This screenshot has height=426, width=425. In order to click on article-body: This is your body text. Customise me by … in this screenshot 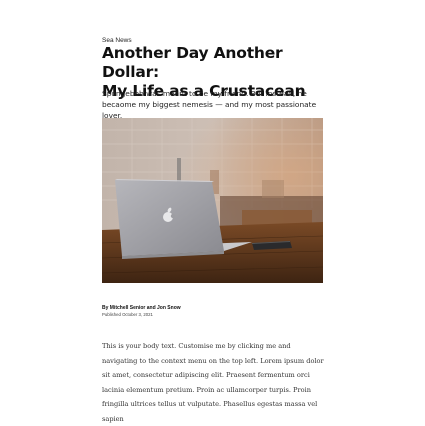, I will do `click(213, 382)`.